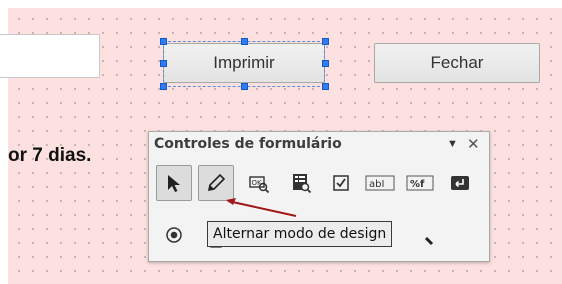 This screenshot has height=284, width=562. What do you see at coordinates (216, 183) in the screenshot?
I see `design-mode-pencil-icon` at bounding box center [216, 183].